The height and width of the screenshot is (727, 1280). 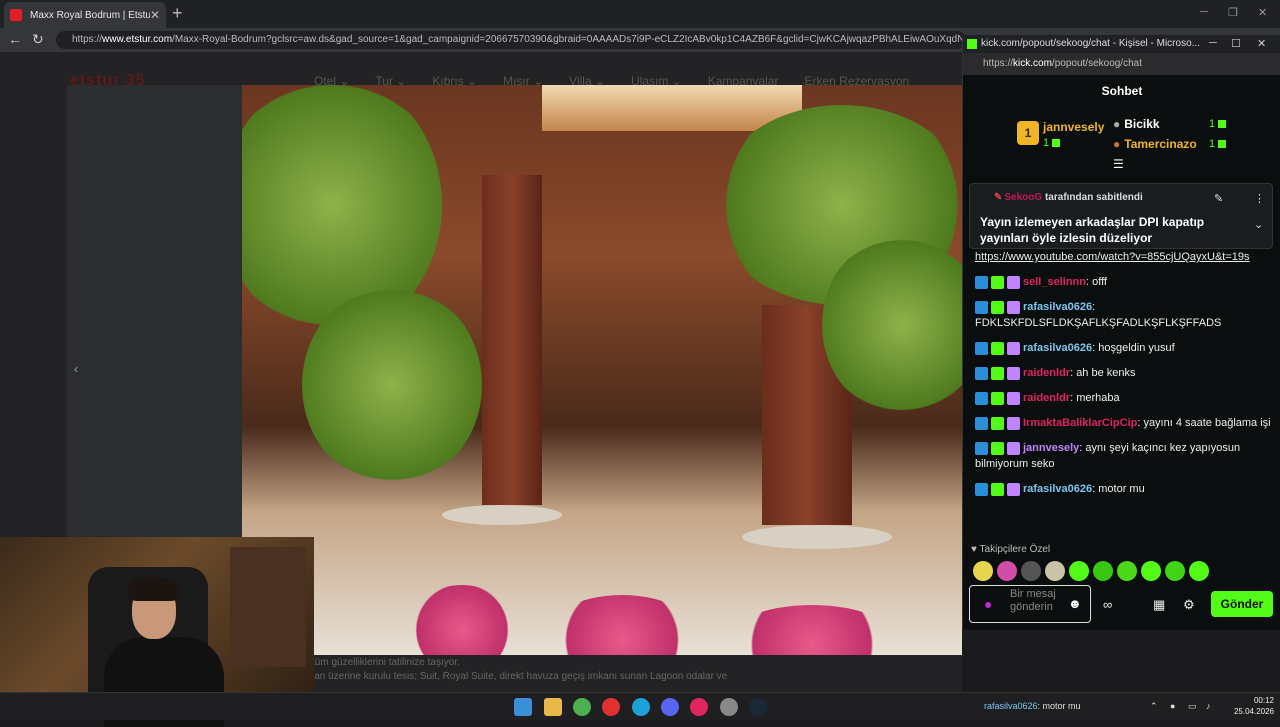 What do you see at coordinates (611, 707) in the screenshot?
I see `opera-icon` at bounding box center [611, 707].